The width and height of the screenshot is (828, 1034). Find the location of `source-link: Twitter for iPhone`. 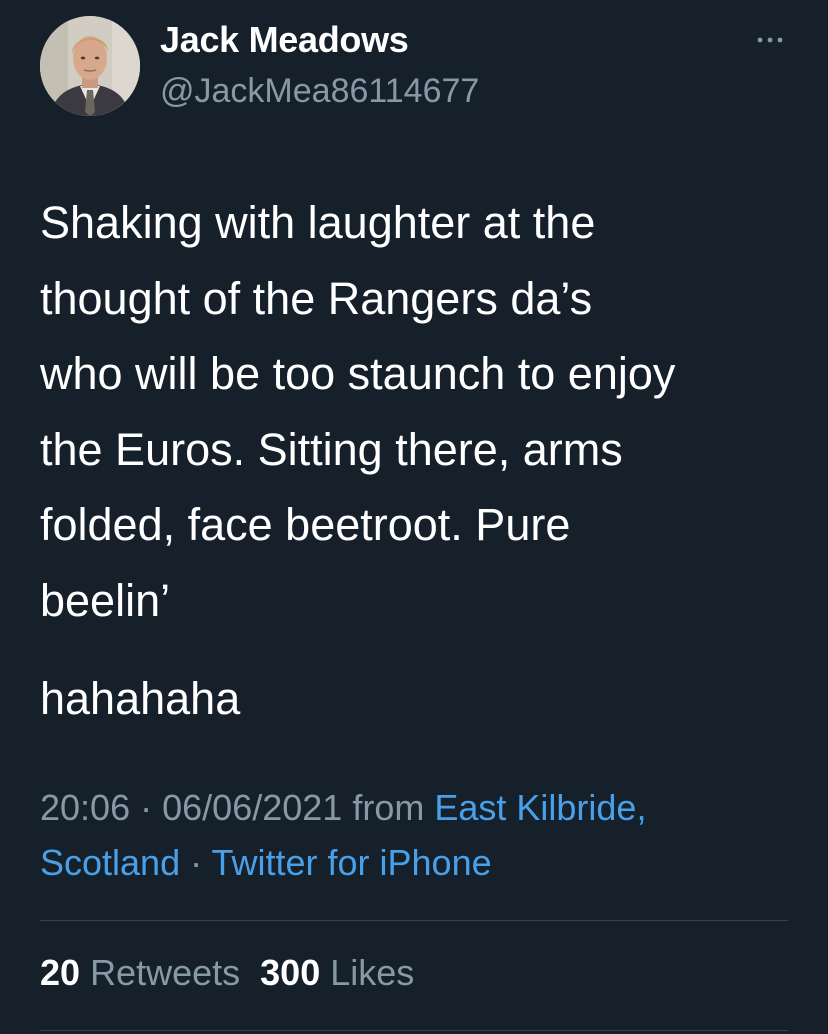

source-link: Twitter for iPhone is located at coordinates (351, 862).